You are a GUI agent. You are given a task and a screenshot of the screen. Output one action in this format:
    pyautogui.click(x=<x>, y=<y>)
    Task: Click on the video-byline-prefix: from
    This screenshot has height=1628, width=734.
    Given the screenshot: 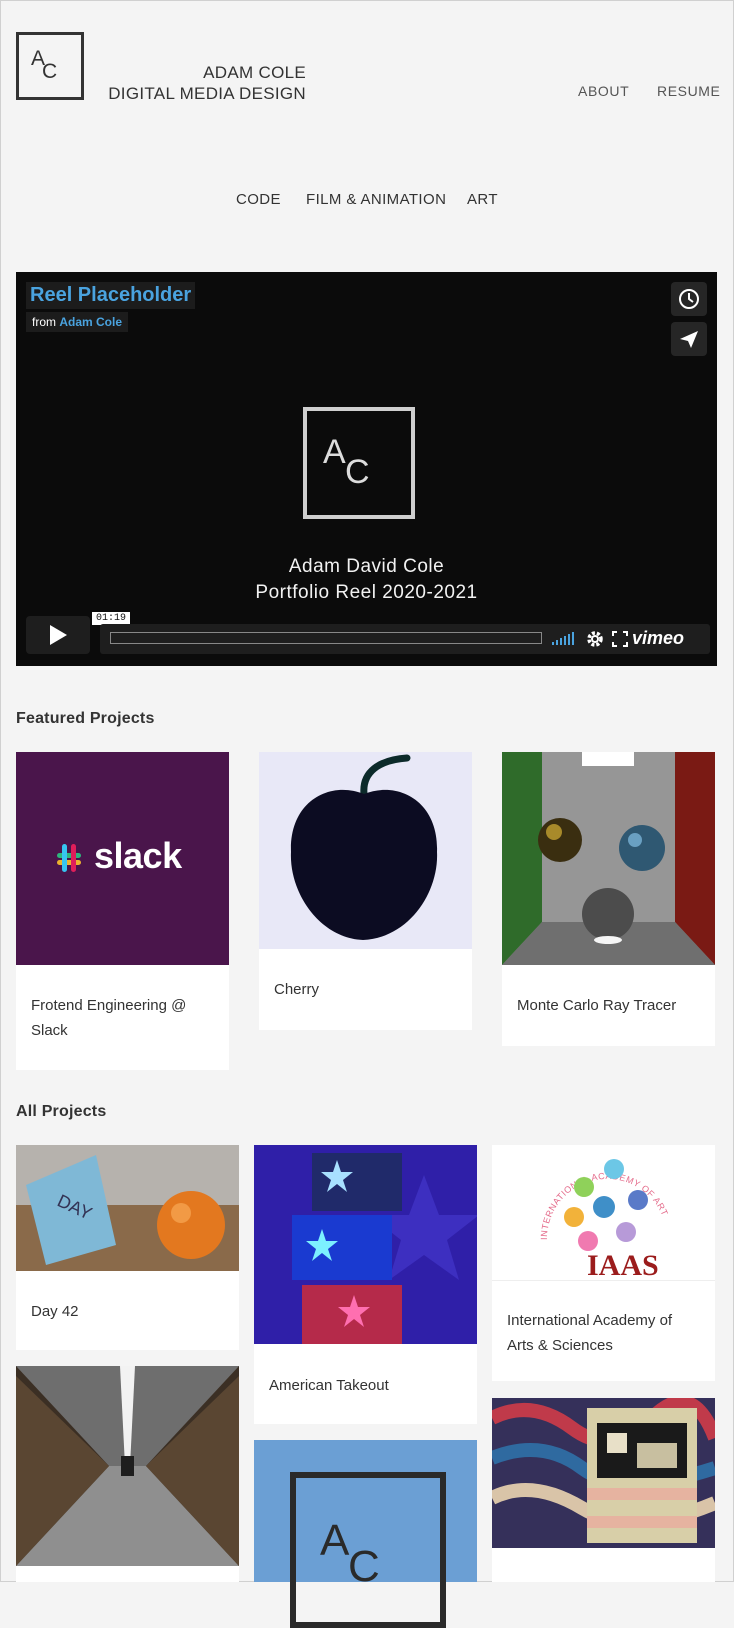 What is the action you would take?
    pyautogui.click(x=44, y=322)
    